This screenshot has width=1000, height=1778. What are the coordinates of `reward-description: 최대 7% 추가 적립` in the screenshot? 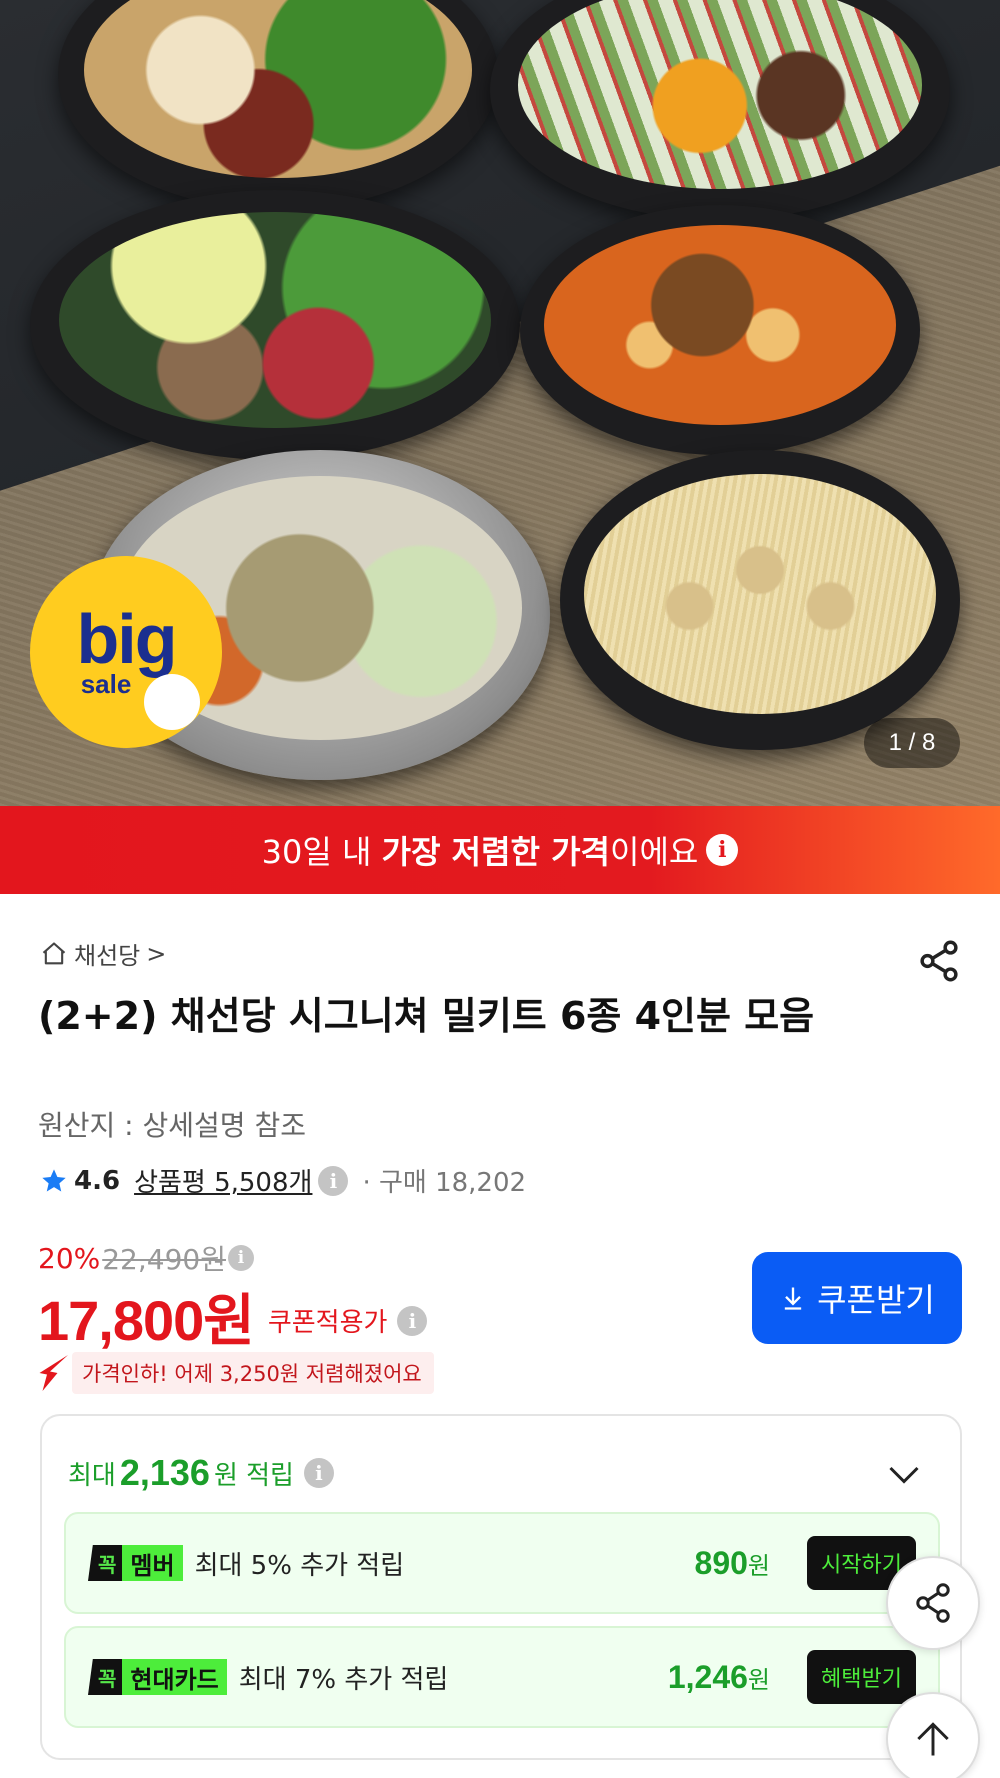 It's located at (343, 1679).